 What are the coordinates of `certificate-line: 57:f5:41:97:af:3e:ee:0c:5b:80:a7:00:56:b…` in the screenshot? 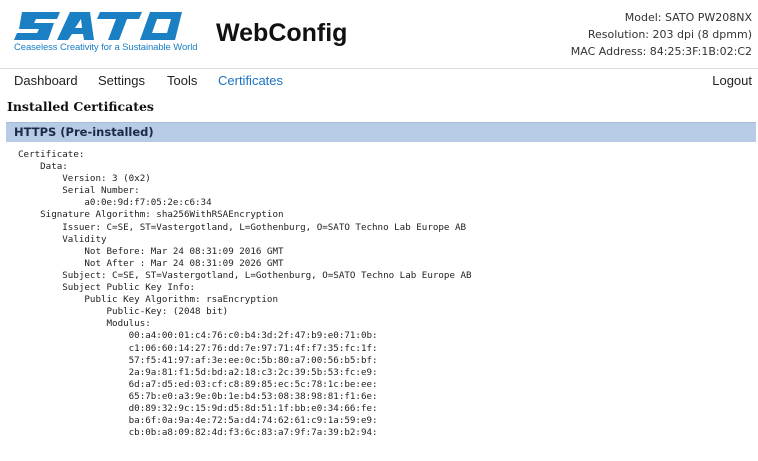 It's located at (198, 360).